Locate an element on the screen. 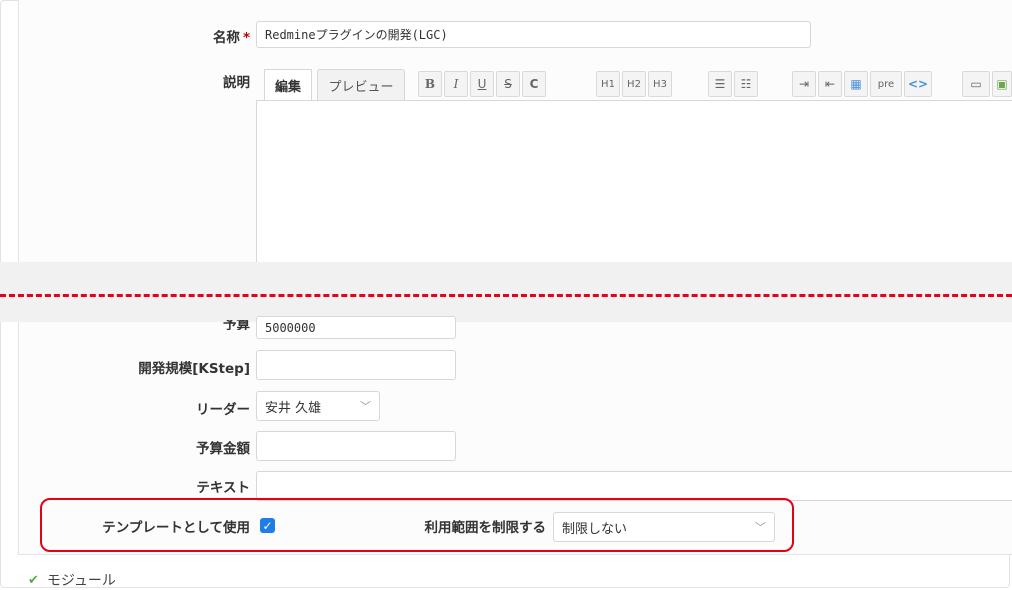 Image resolution: width=1012 pixels, height=590 pixels. heading3-icon: H3 is located at coordinates (660, 84).